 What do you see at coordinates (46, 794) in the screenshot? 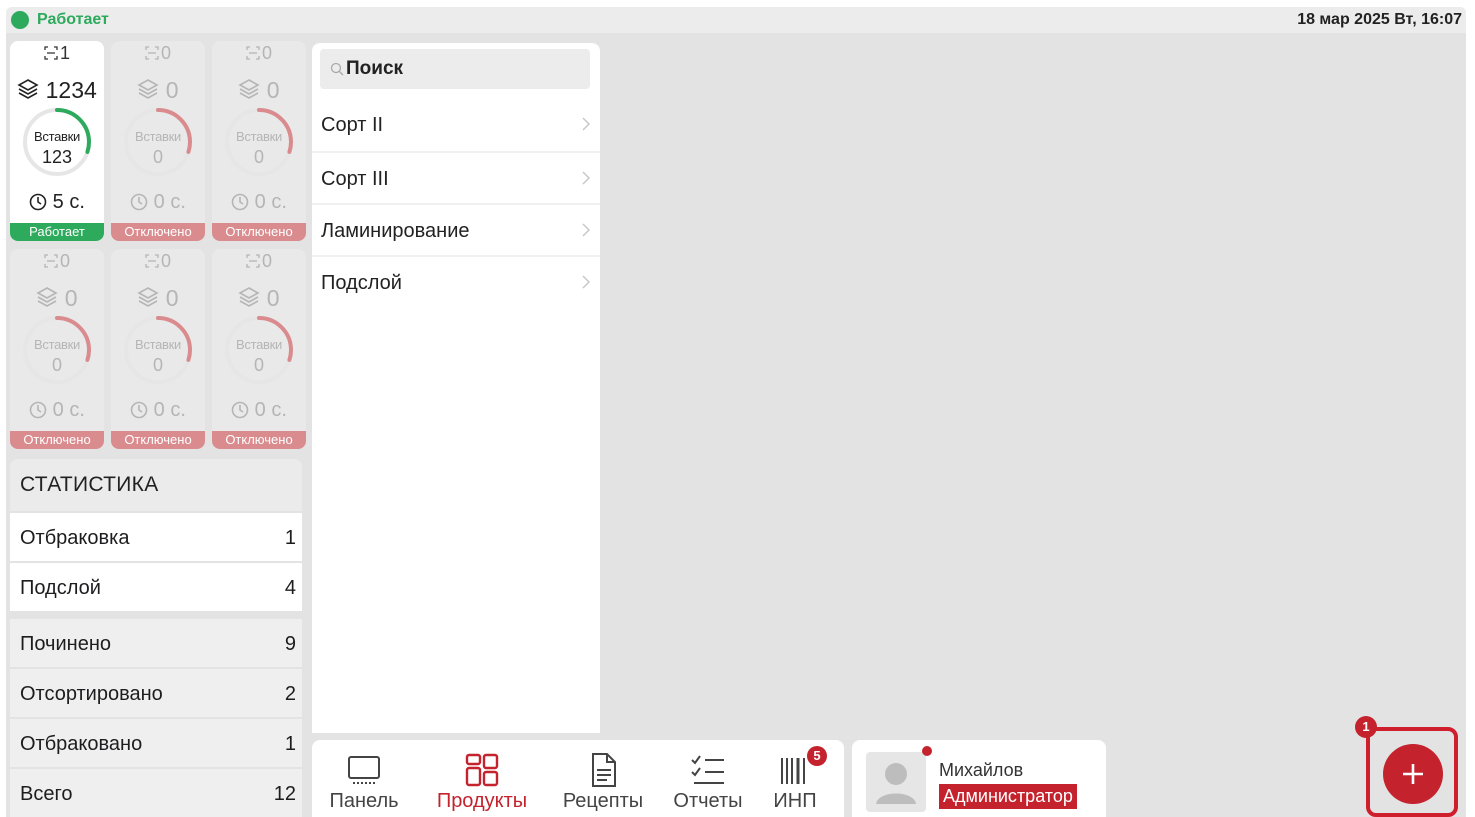
I see `stat-label: Всего` at bounding box center [46, 794].